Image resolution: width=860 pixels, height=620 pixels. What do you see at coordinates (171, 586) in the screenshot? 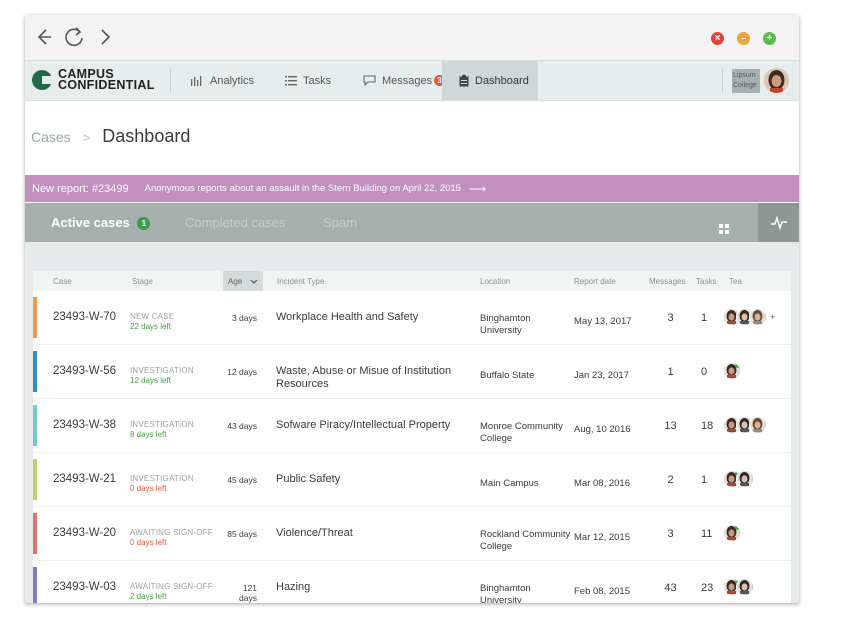
I see `stage-label: AWAITING SIGN-OFF` at bounding box center [171, 586].